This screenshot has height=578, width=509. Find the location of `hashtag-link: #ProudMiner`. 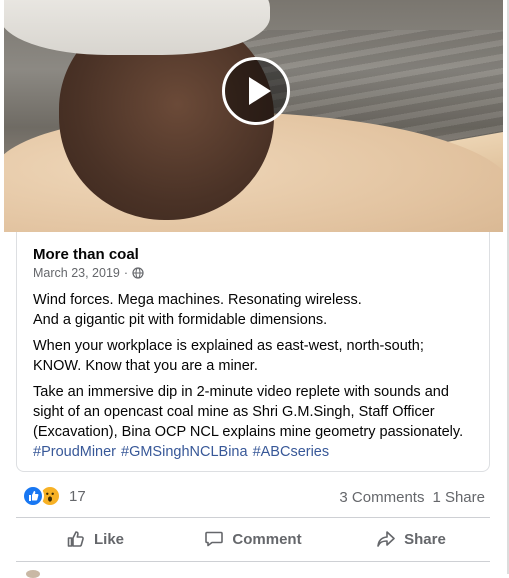

hashtag-link: #ProudMiner is located at coordinates (74, 452).